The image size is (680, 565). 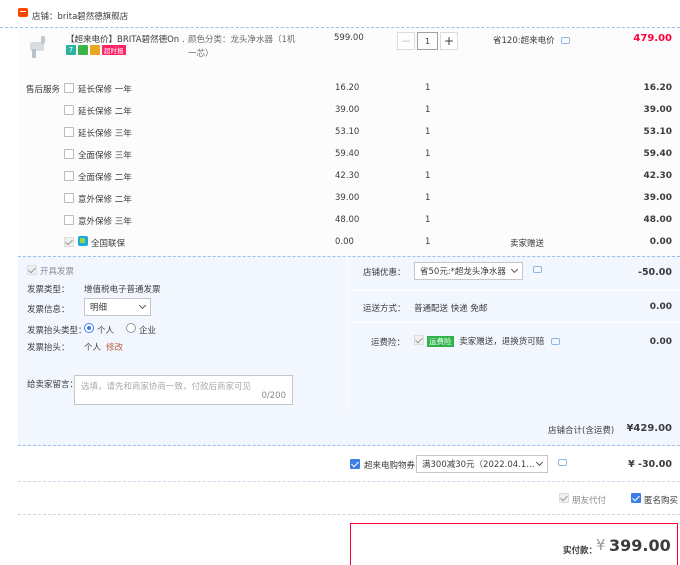 What do you see at coordinates (657, 88) in the screenshot?
I see `service-total: 16.20` at bounding box center [657, 88].